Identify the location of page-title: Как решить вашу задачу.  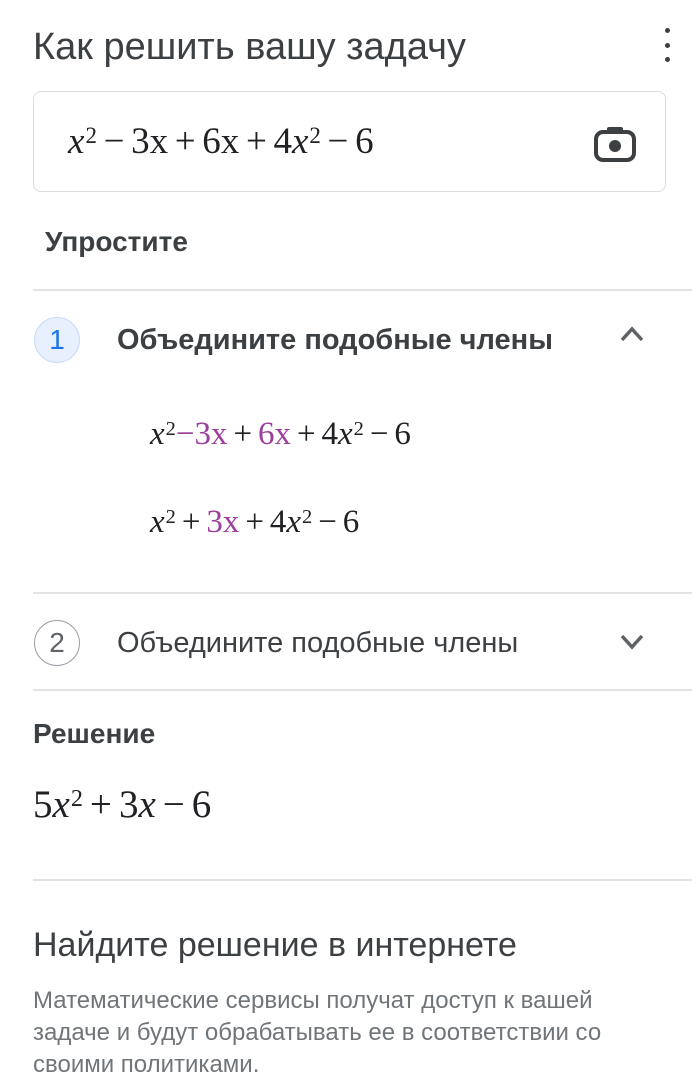
(249, 47).